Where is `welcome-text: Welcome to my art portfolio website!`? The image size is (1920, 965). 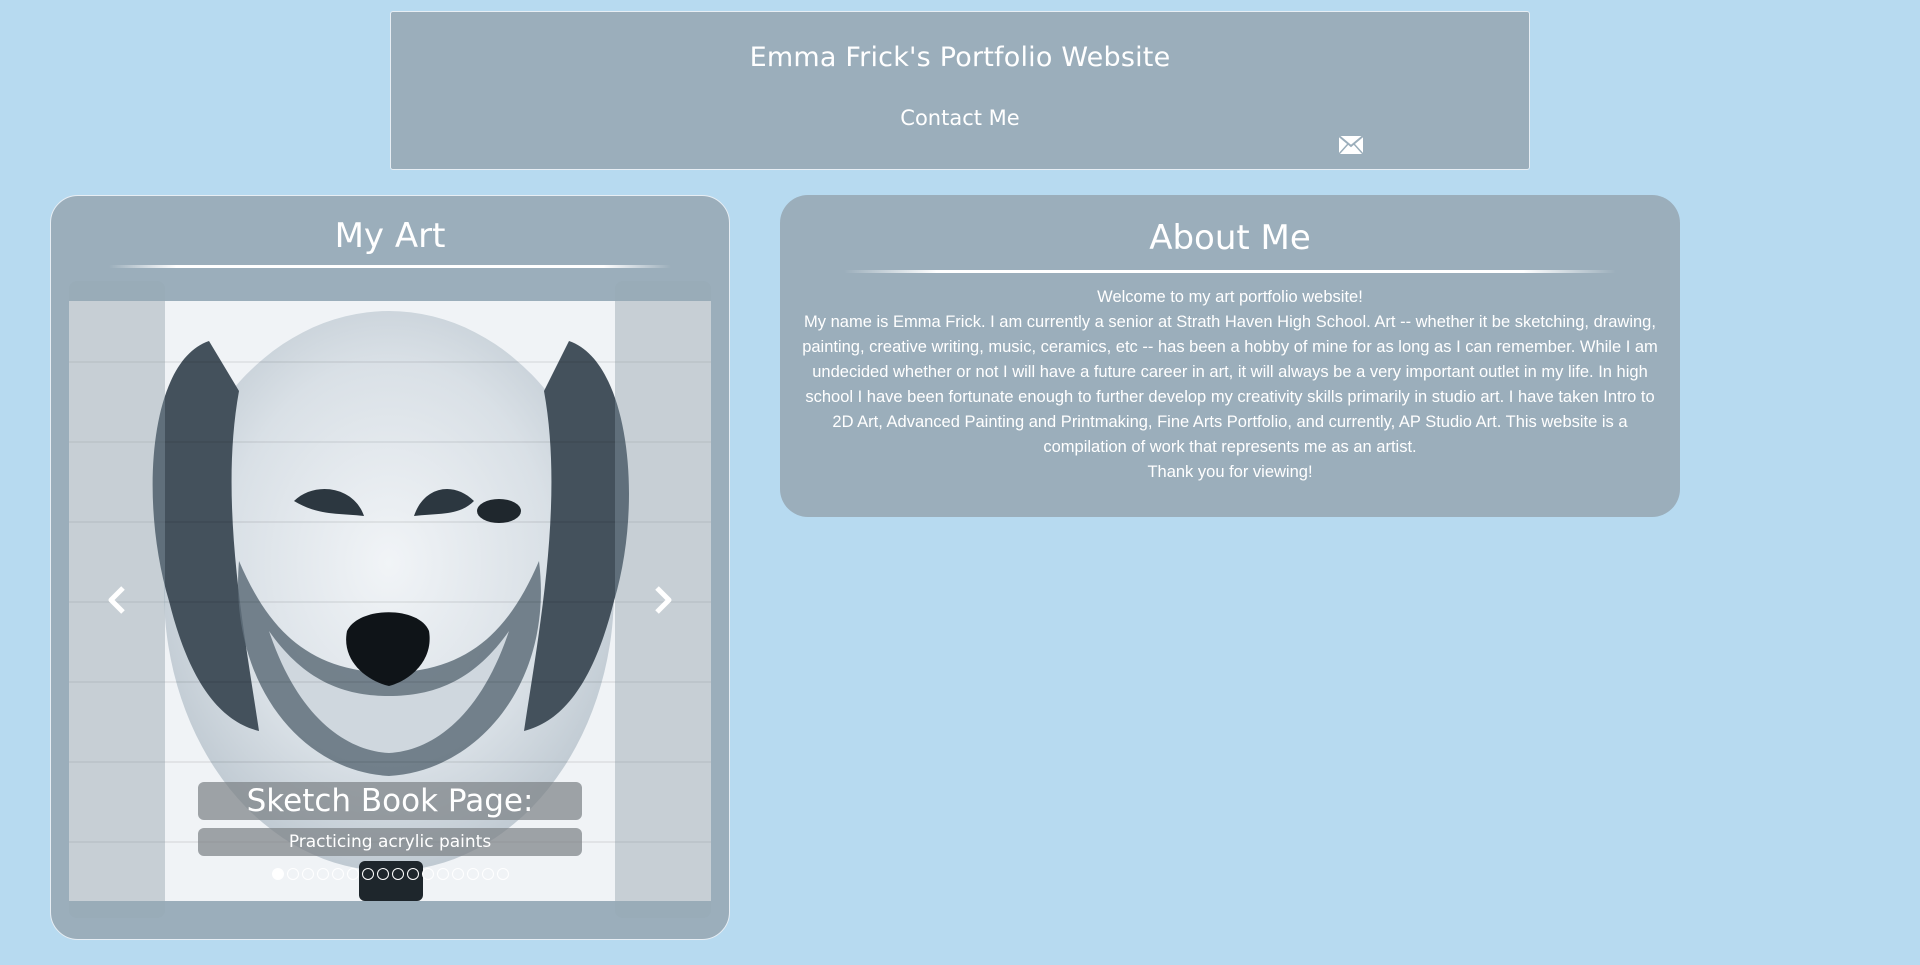 welcome-text: Welcome to my art portfolio website! is located at coordinates (1230, 297).